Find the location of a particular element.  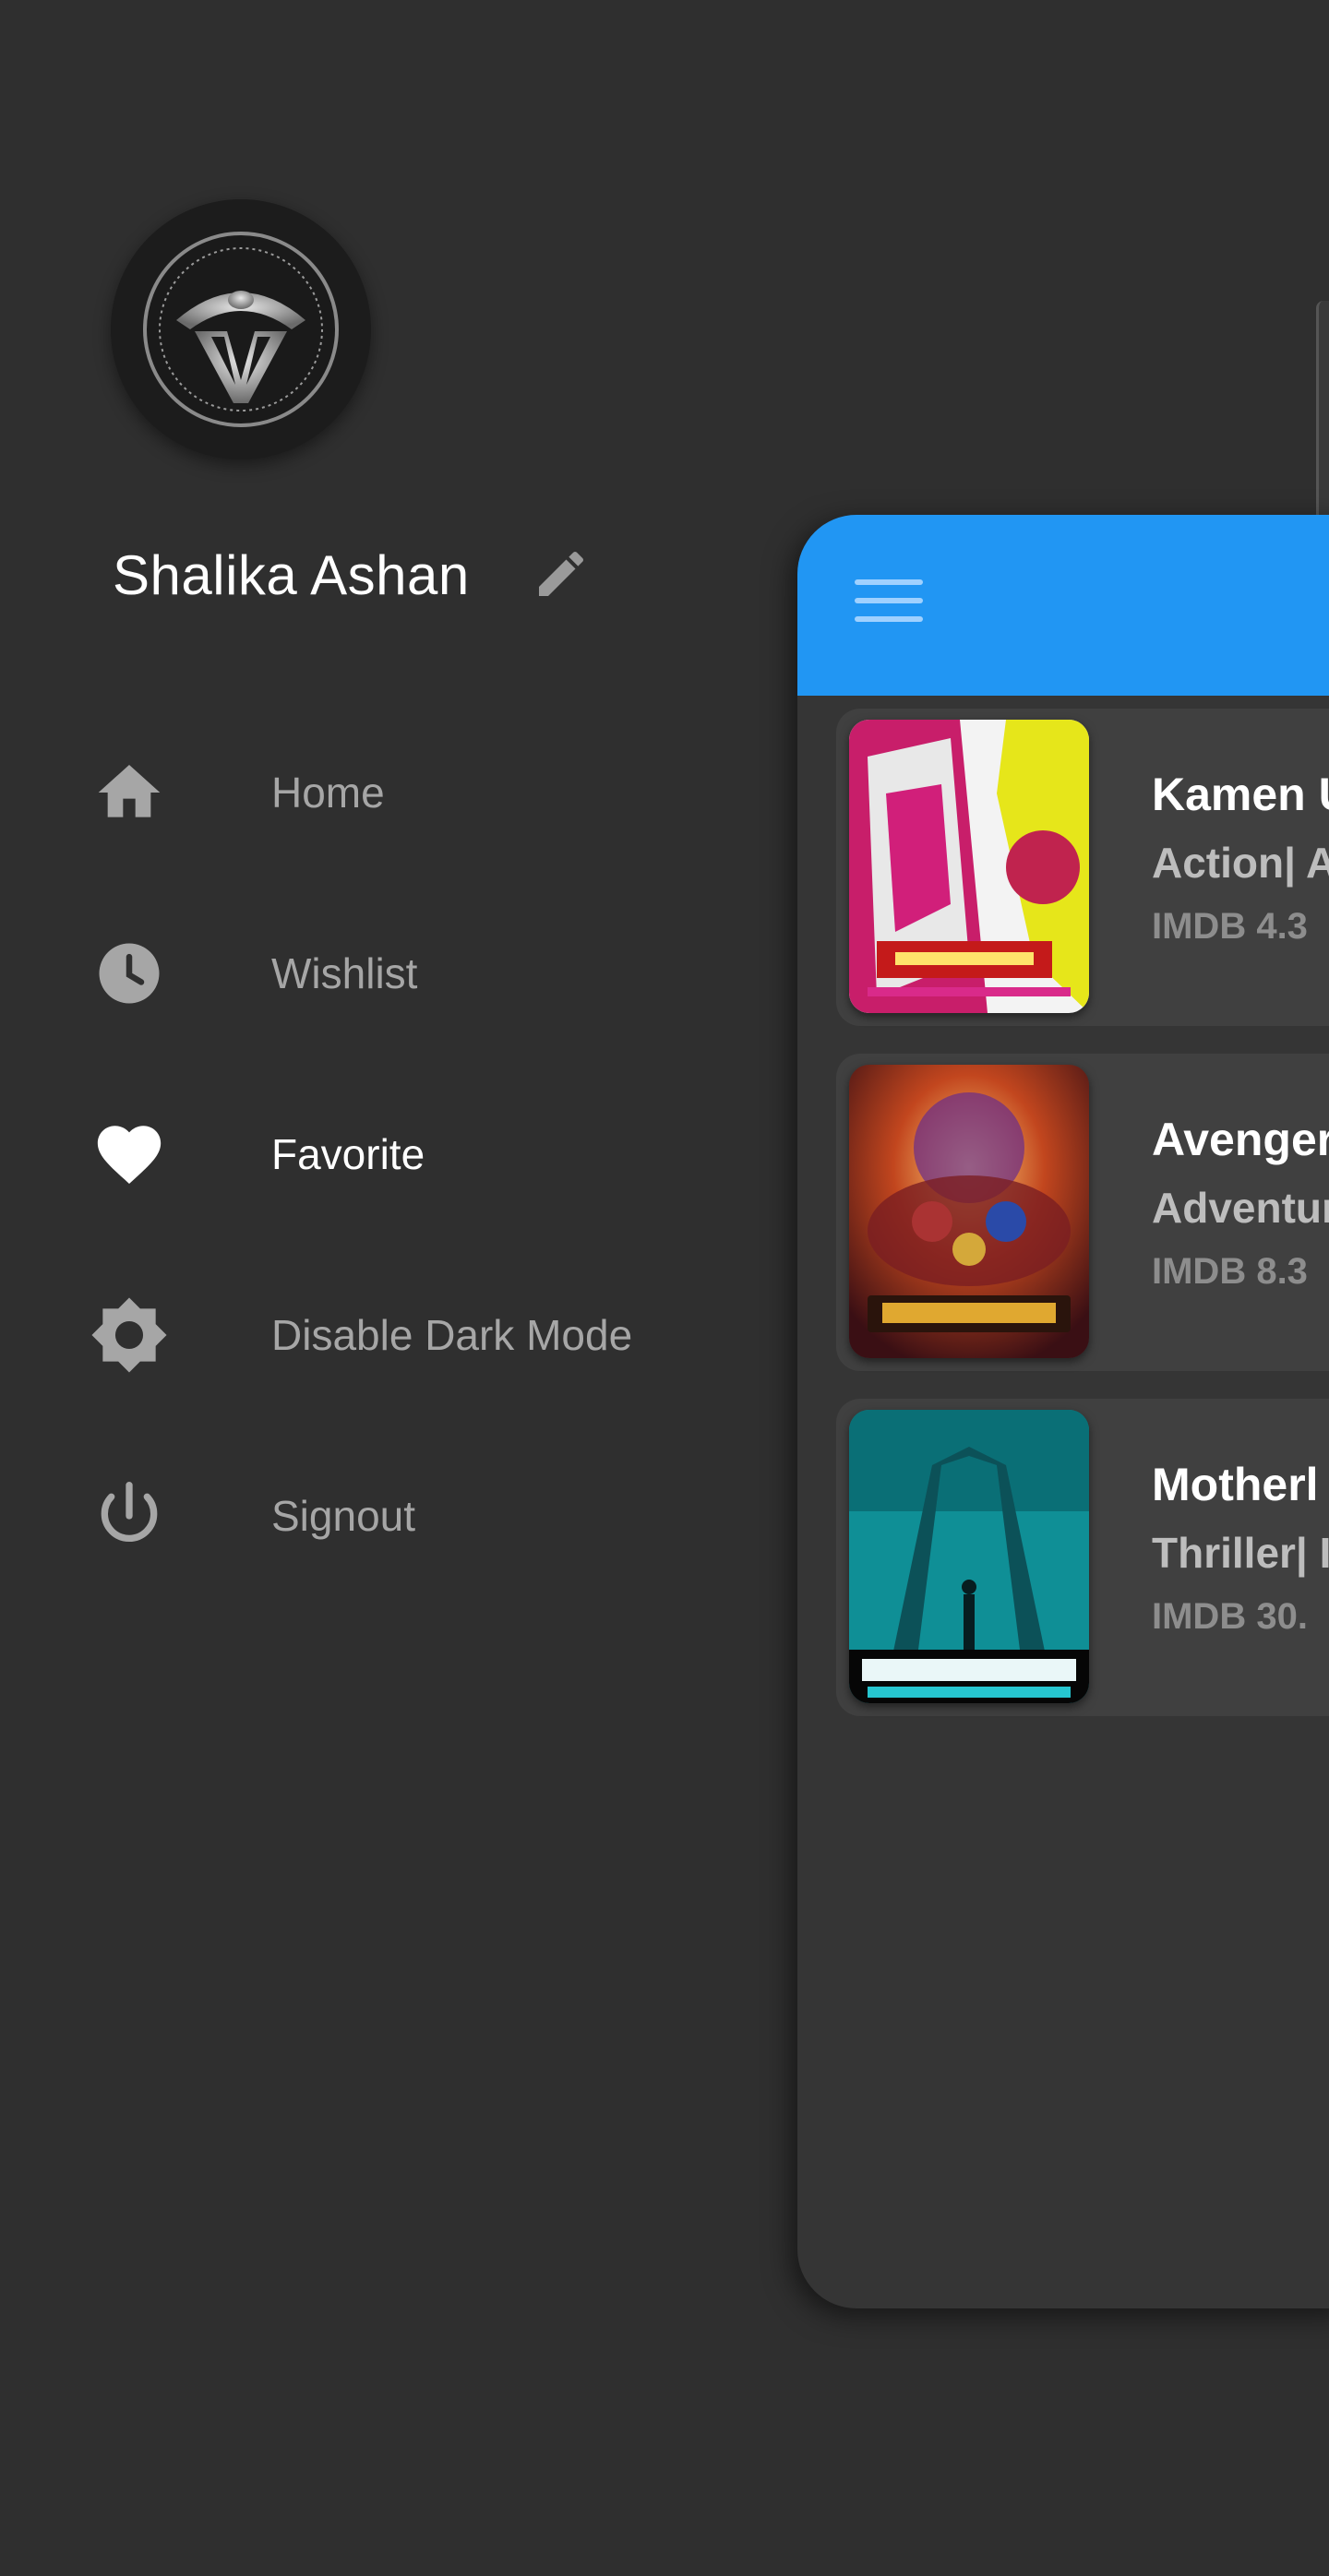

menu-item-favorite: Favorite is located at coordinates (394, 1154).